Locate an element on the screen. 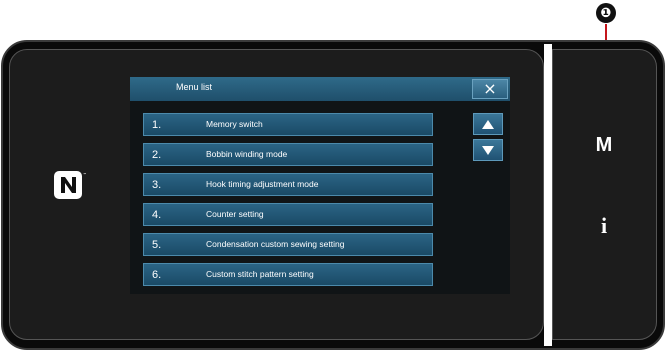 The image size is (667, 352). scroll-up-button is located at coordinates (488, 124).